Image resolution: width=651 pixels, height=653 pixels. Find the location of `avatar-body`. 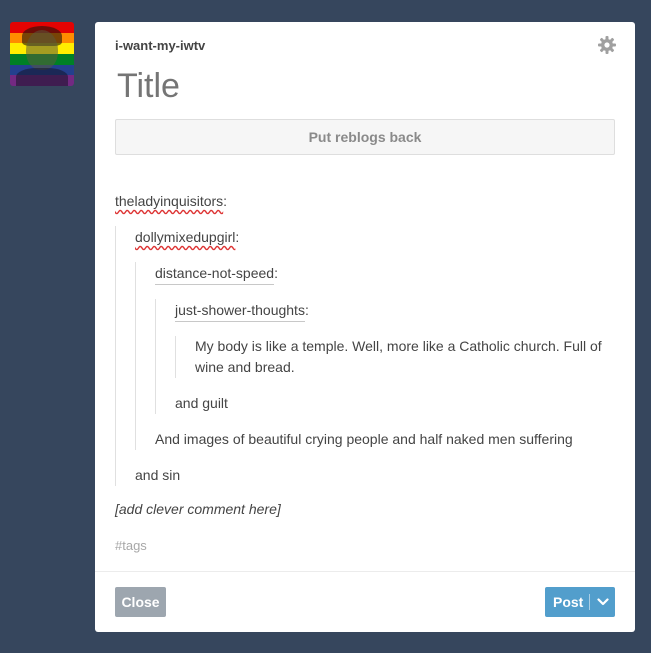

avatar-body is located at coordinates (42, 77).